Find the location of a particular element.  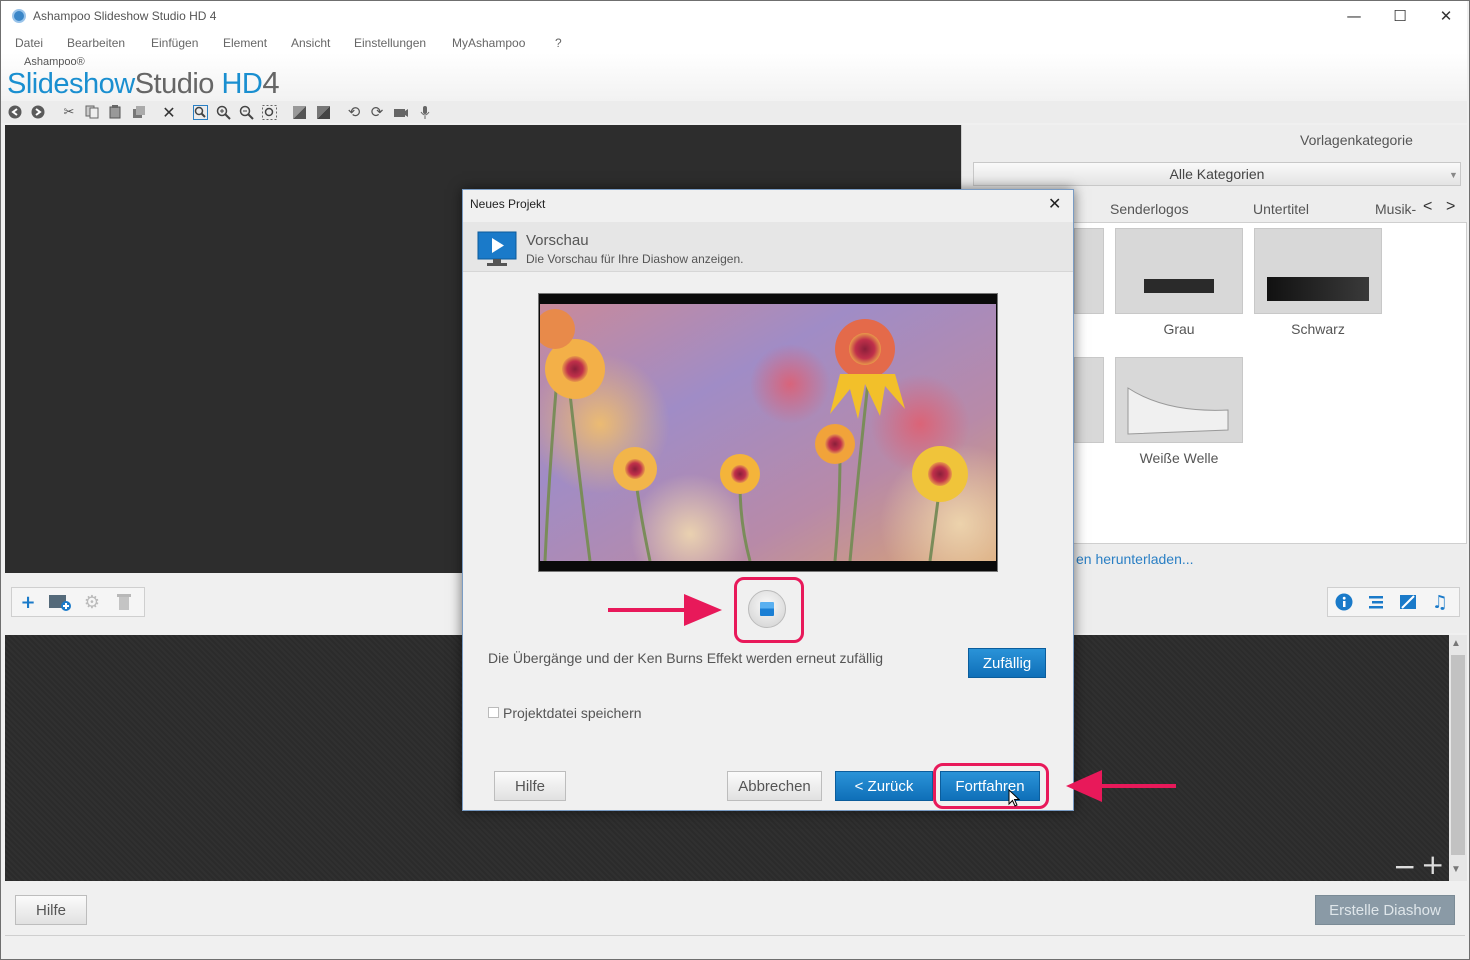

rotate-left-icon: ⟲ is located at coordinates (354, 112).